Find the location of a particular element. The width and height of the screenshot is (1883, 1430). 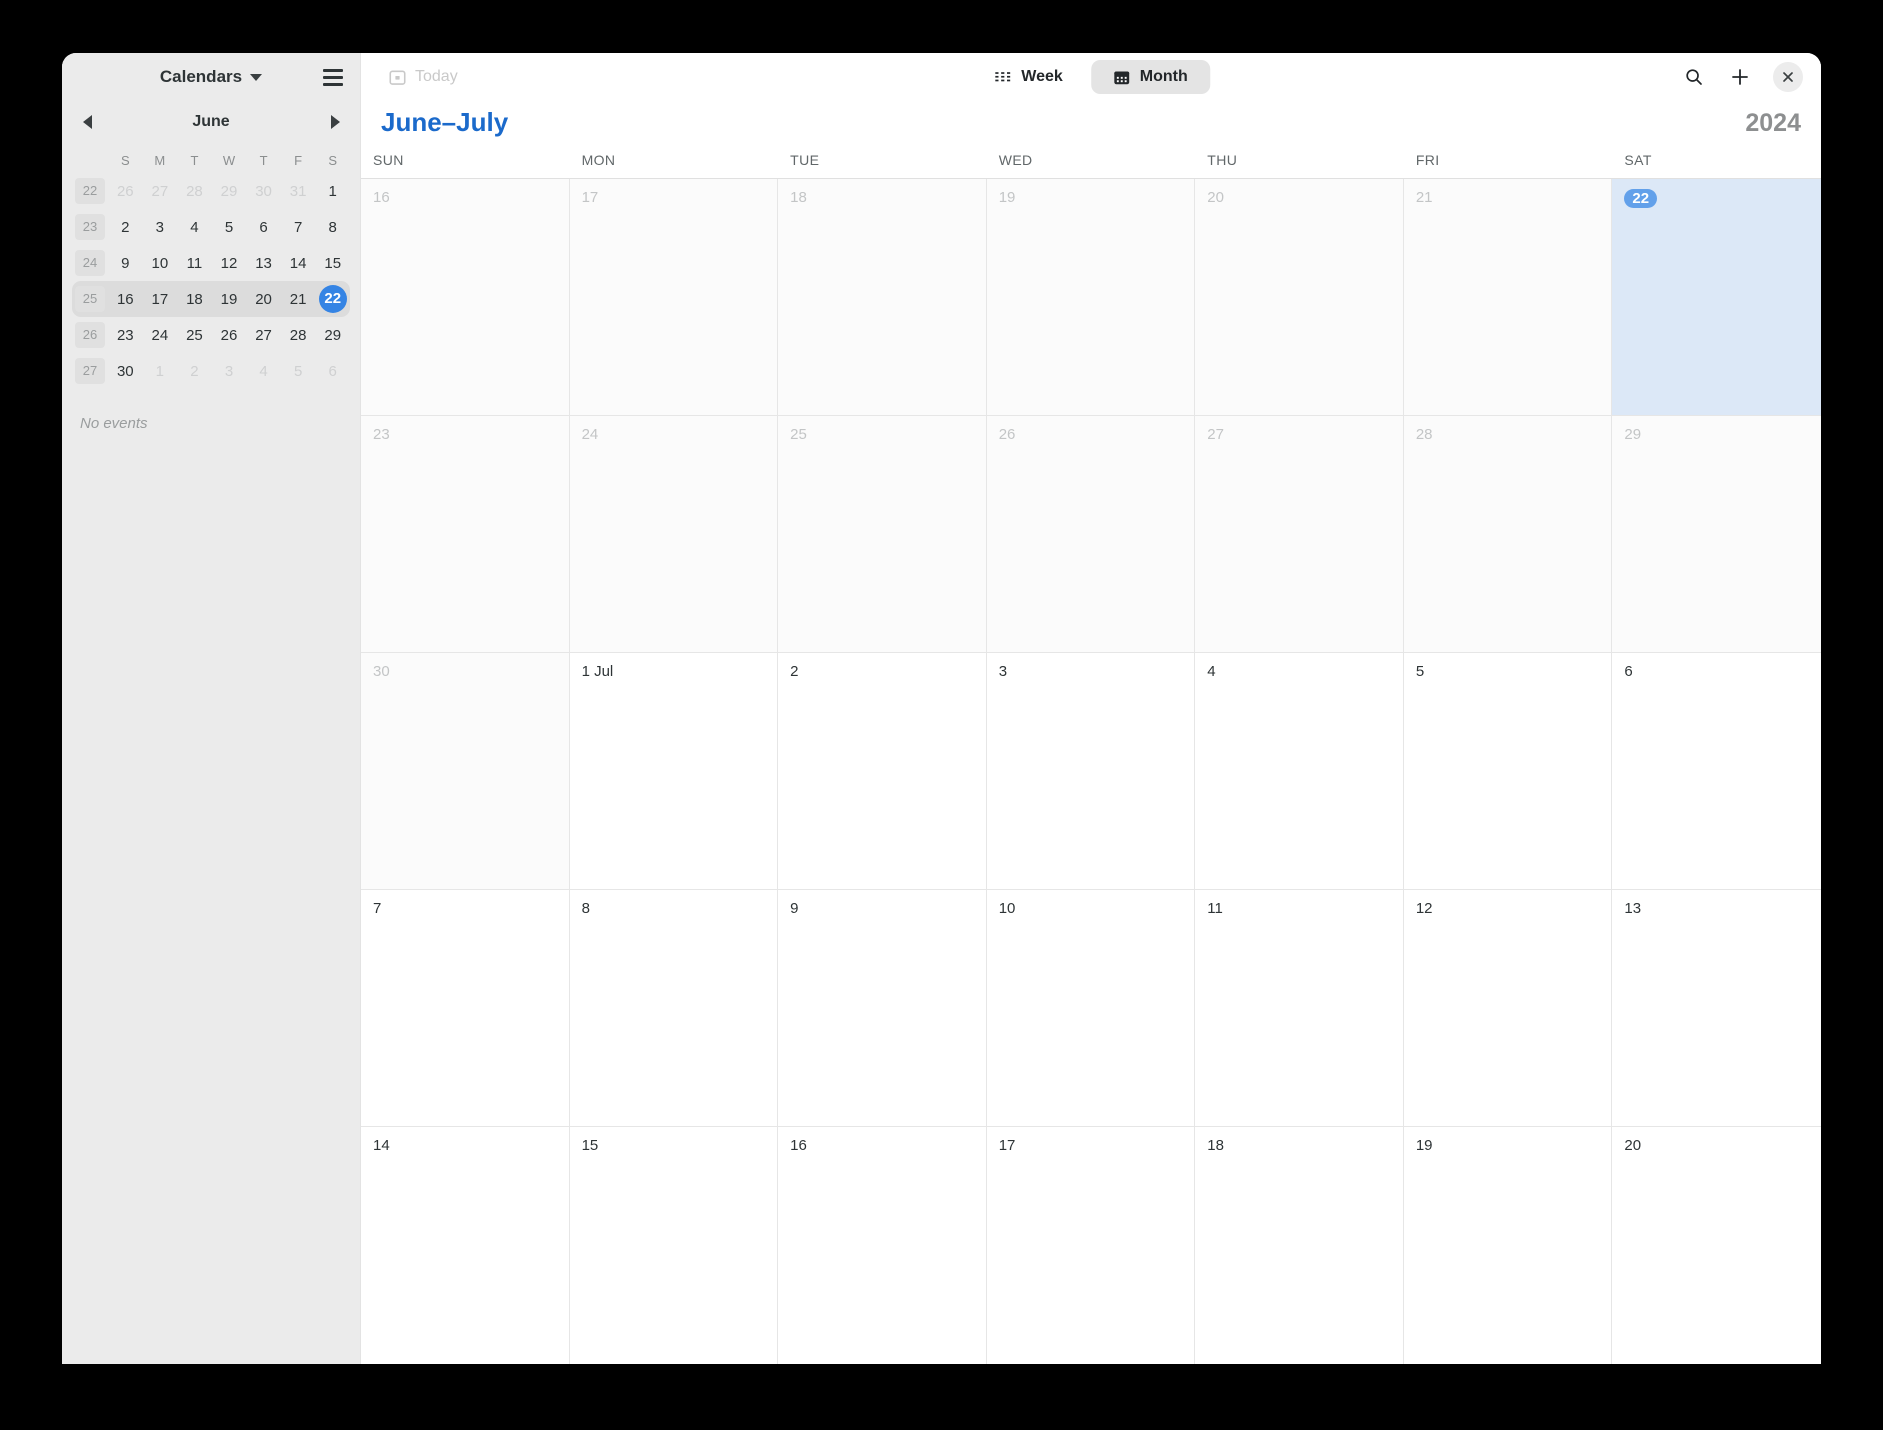

mini-day-21: 21 is located at coordinates (298, 299).